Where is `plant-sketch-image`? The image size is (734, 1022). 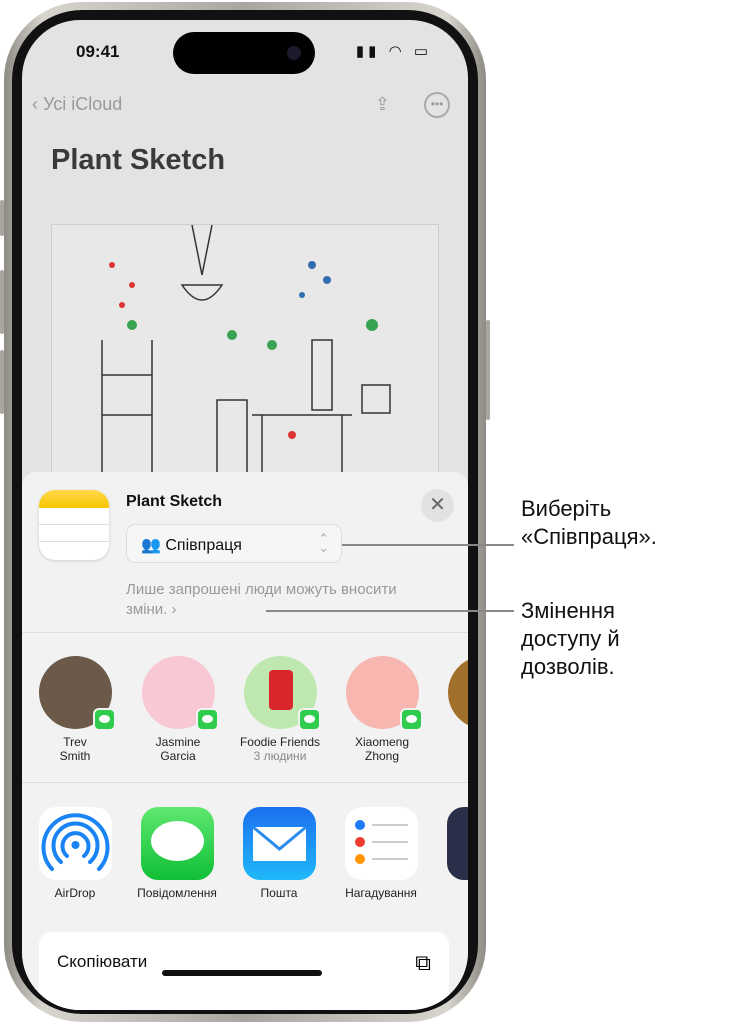 plant-sketch-image is located at coordinates (245, 364).